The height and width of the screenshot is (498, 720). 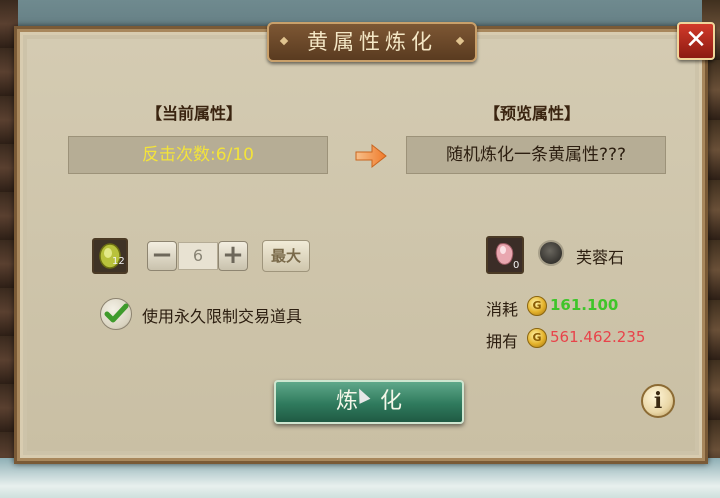 What do you see at coordinates (516, 265) in the screenshot?
I see `stone-count-badge: 0` at bounding box center [516, 265].